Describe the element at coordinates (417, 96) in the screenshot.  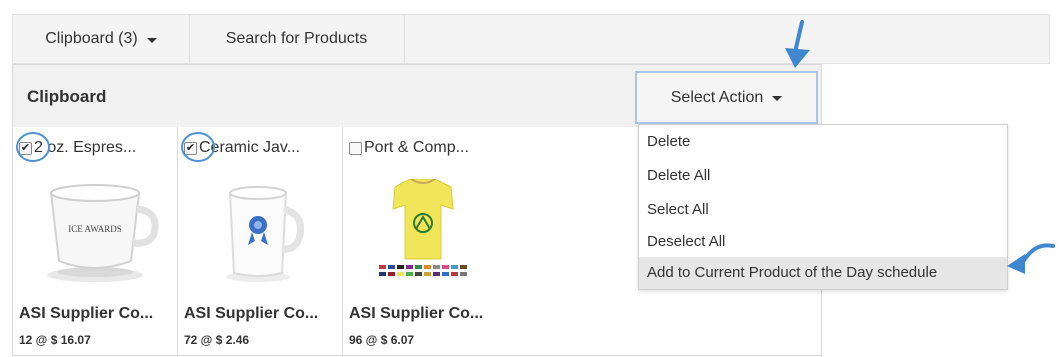
I see `clipboard-header: Clipboard Select Action` at that location.